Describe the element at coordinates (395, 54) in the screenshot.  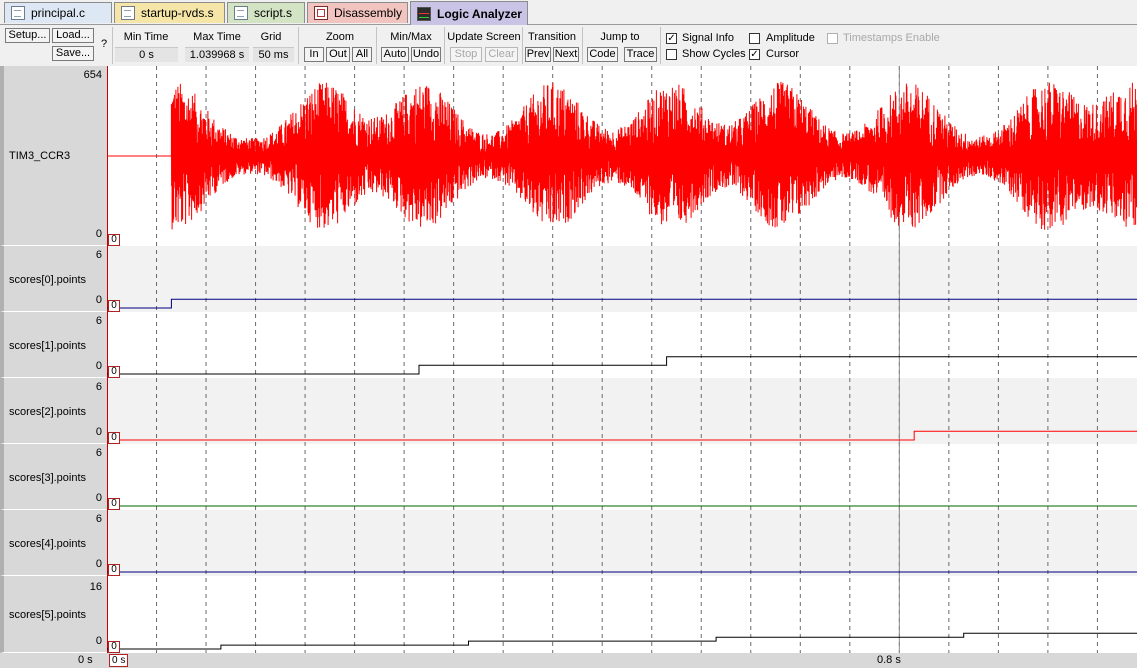
I see `minmax-auto-button: Auto` at that location.